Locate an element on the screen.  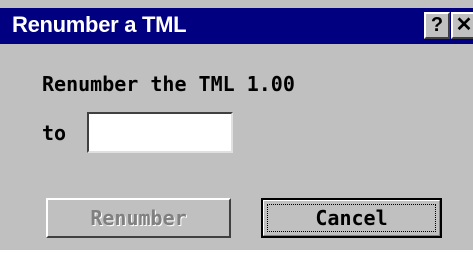
new-number-input is located at coordinates (160, 132).